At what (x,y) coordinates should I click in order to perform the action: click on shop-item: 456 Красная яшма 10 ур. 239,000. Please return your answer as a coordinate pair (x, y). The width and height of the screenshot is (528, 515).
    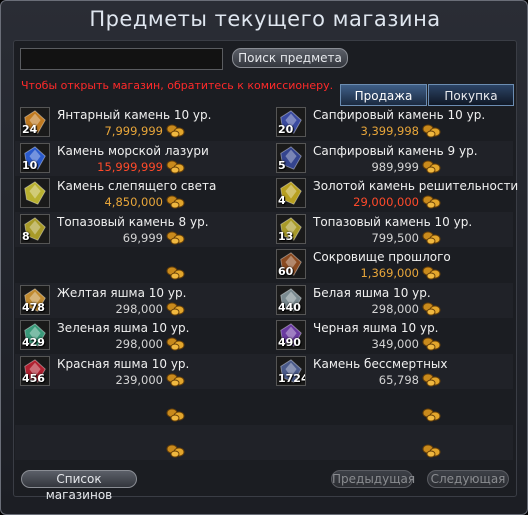
    Looking at the image, I should click on (135, 371).